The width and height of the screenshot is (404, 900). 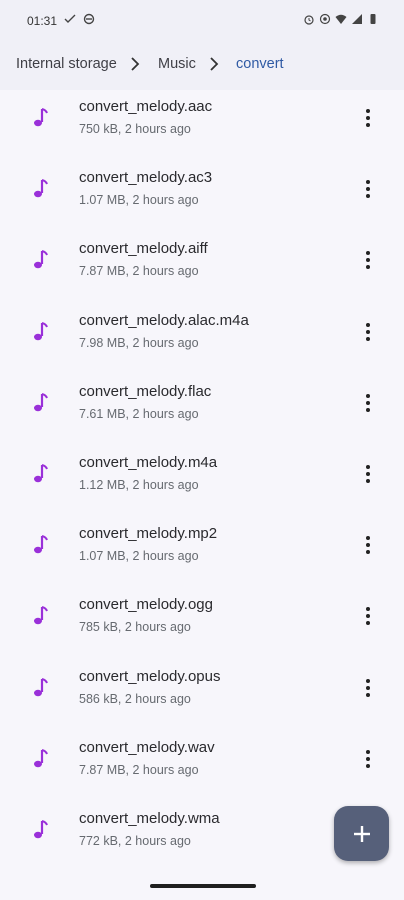 I want to click on plus-icon, so click(x=361, y=833).